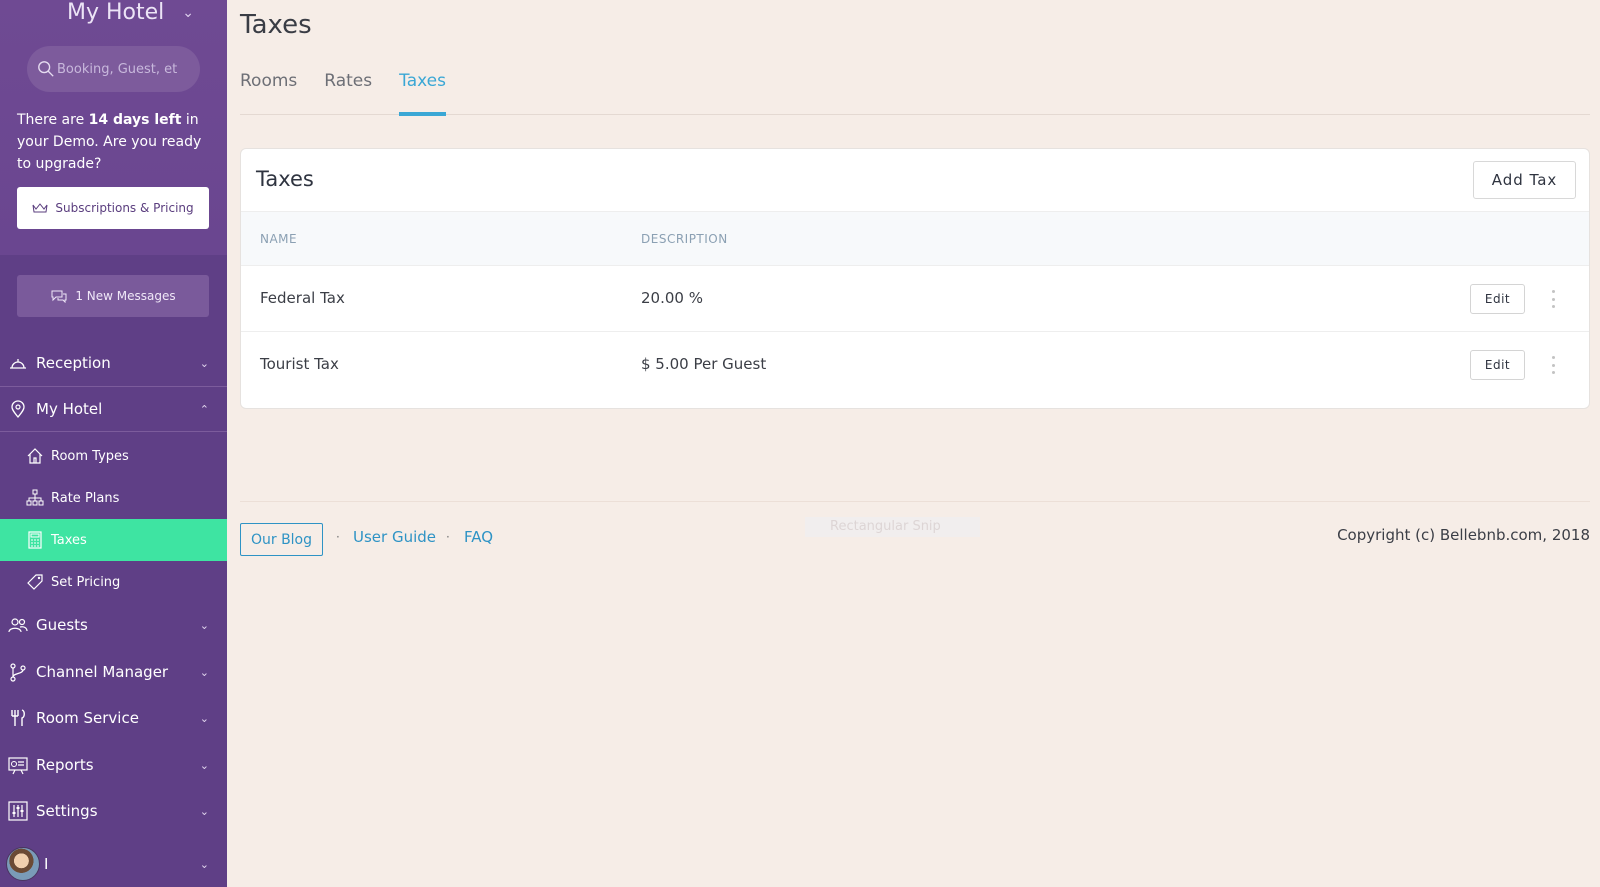  What do you see at coordinates (422, 93) in the screenshot?
I see `tab-taxes: Taxes` at bounding box center [422, 93].